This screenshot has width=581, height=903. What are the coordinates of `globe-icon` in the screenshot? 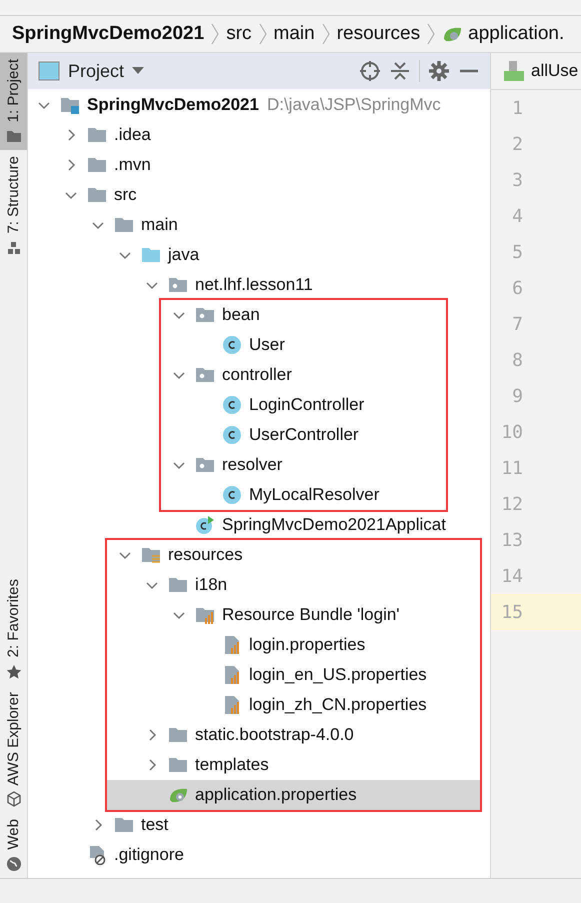 It's located at (14, 864).